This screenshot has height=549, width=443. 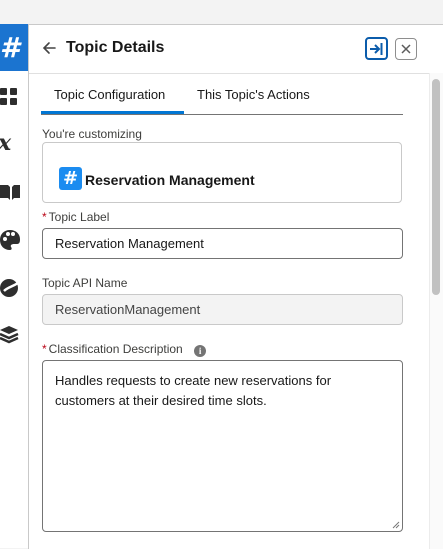 I want to click on tab-bar: Topic Configuration This Topic's Actions, so click(x=222, y=94).